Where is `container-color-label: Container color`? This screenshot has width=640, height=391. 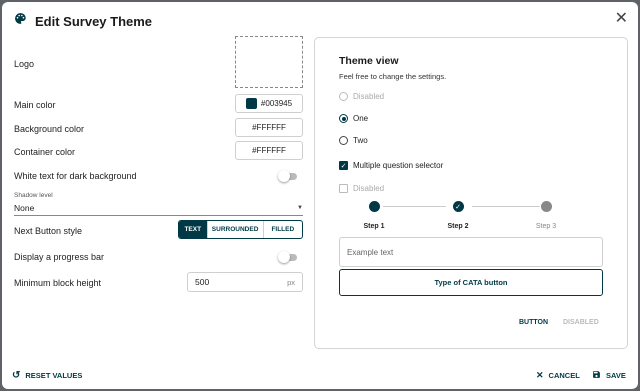
container-color-label: Container color is located at coordinates (45, 152).